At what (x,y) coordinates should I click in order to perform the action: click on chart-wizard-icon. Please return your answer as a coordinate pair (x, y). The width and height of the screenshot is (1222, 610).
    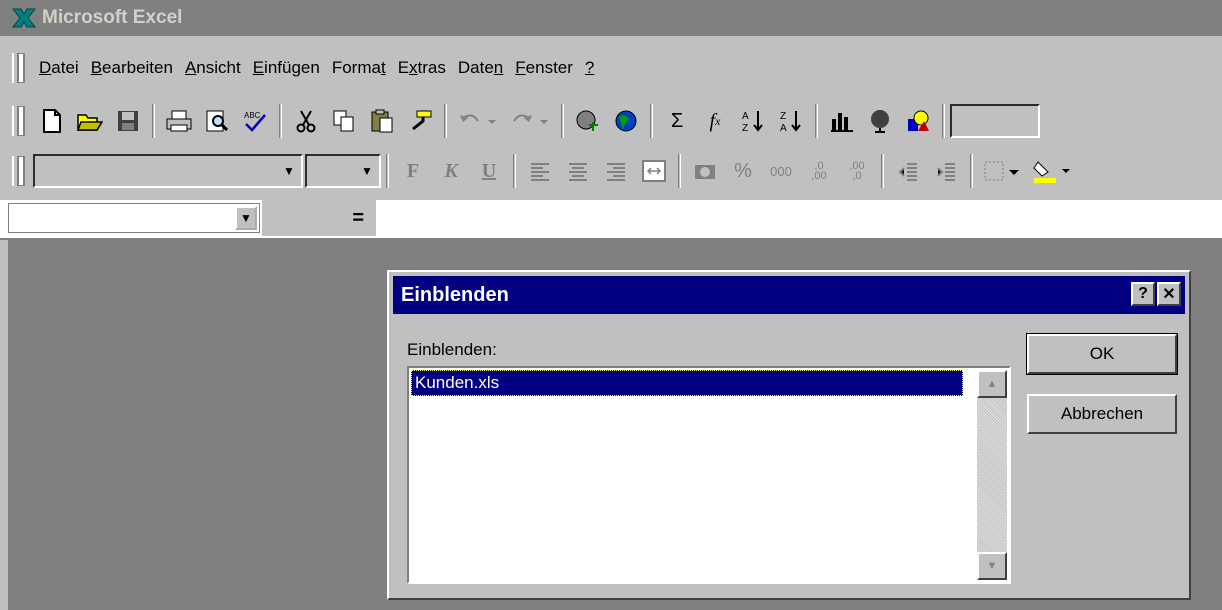
    Looking at the image, I should click on (842, 121).